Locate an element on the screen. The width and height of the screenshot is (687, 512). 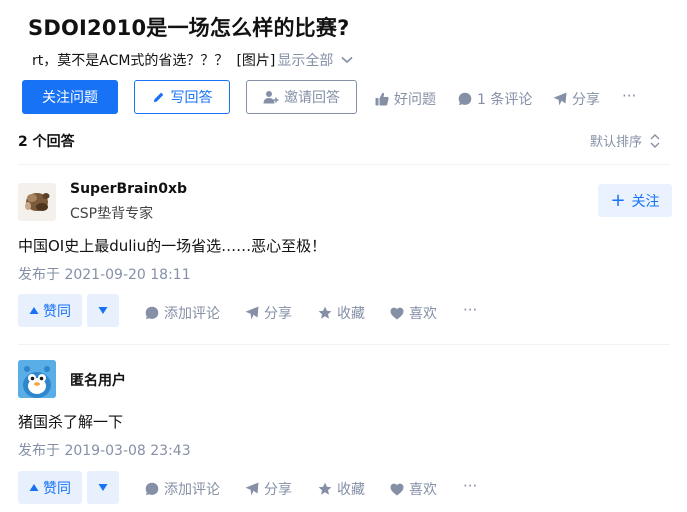
sort-dropdown: 默认排序 is located at coordinates (625, 140).